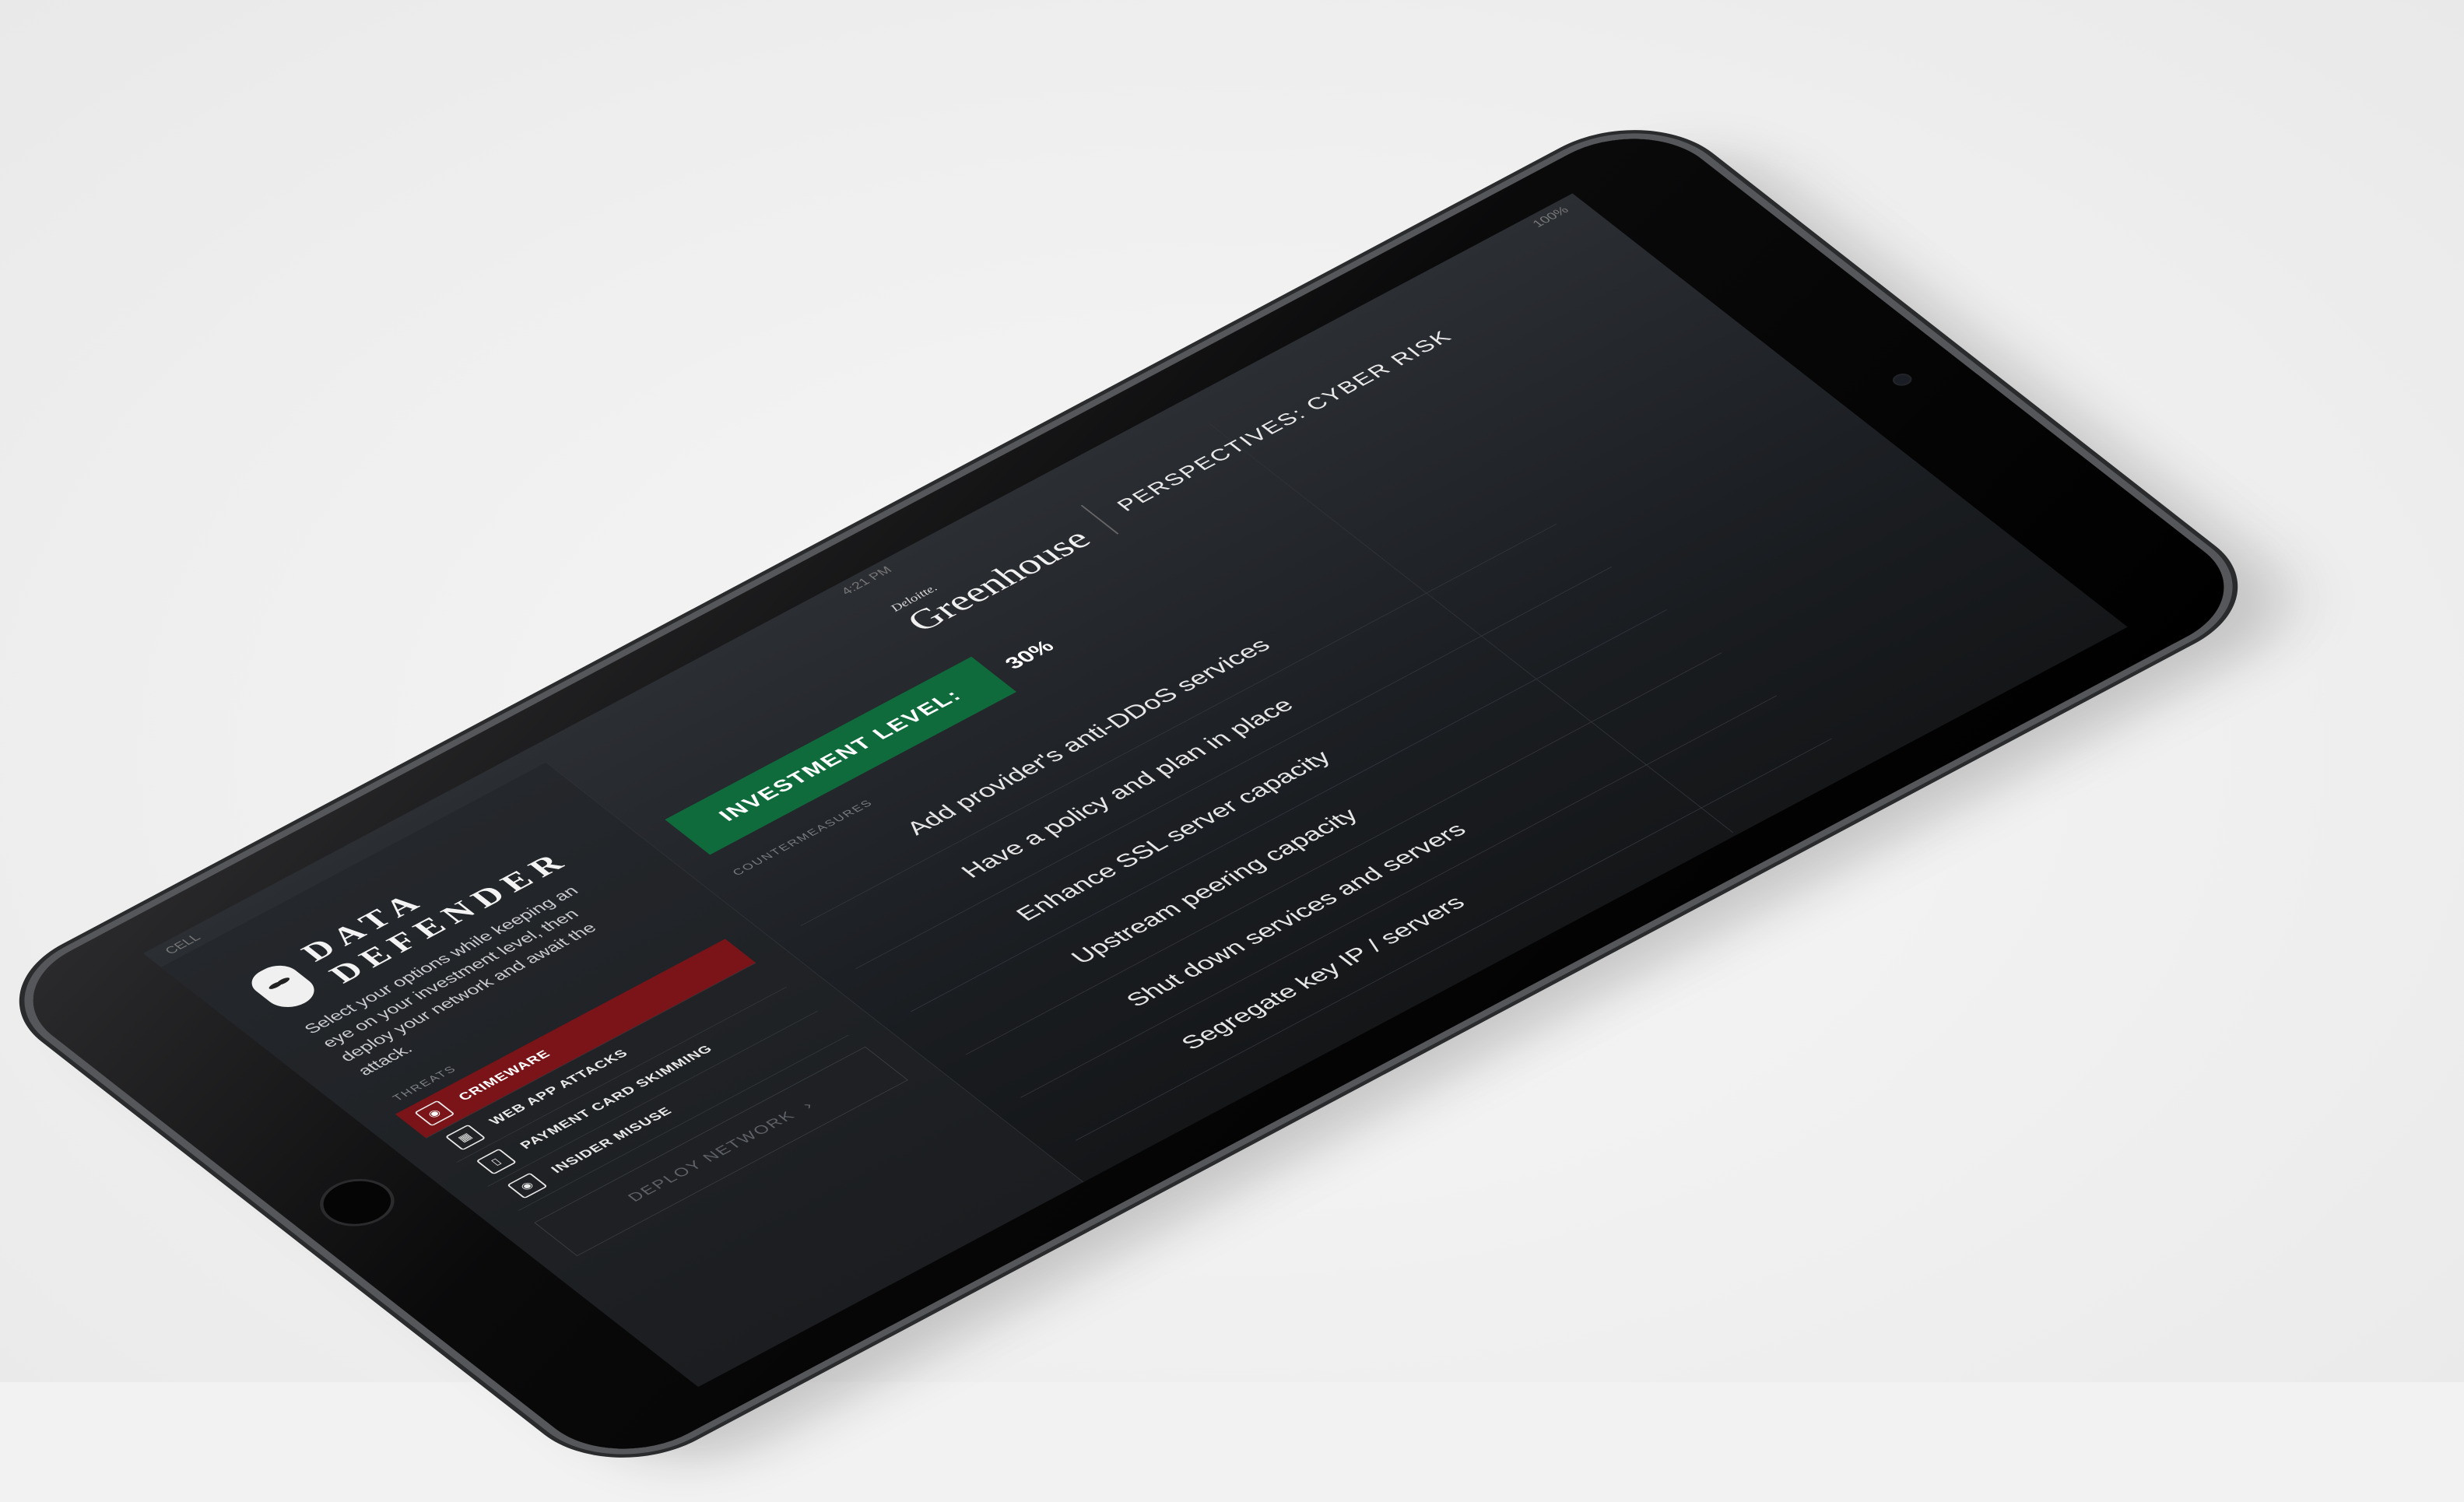 The height and width of the screenshot is (1502, 2464). Describe the element at coordinates (1100, 519) in the screenshot. I see `header-divider` at that location.